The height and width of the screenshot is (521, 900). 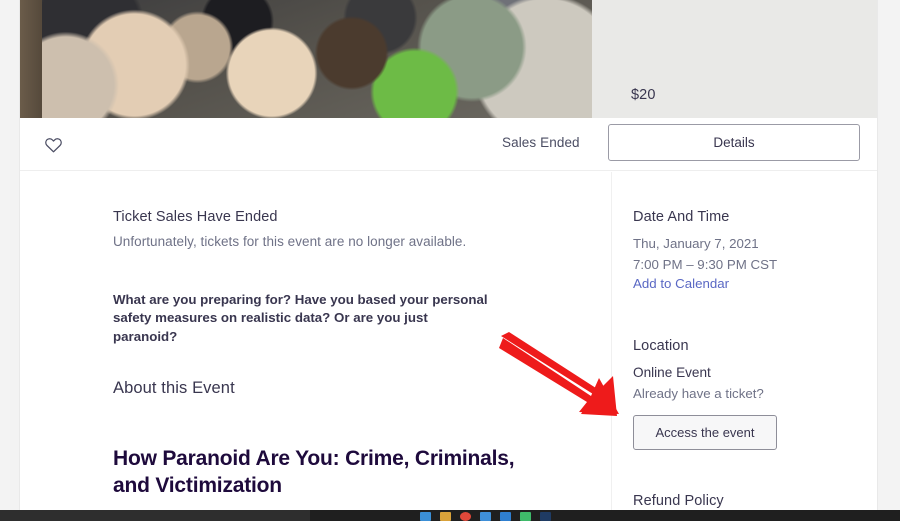 What do you see at coordinates (448, 144) in the screenshot?
I see `event-action-bar: Sales Ended Details` at bounding box center [448, 144].